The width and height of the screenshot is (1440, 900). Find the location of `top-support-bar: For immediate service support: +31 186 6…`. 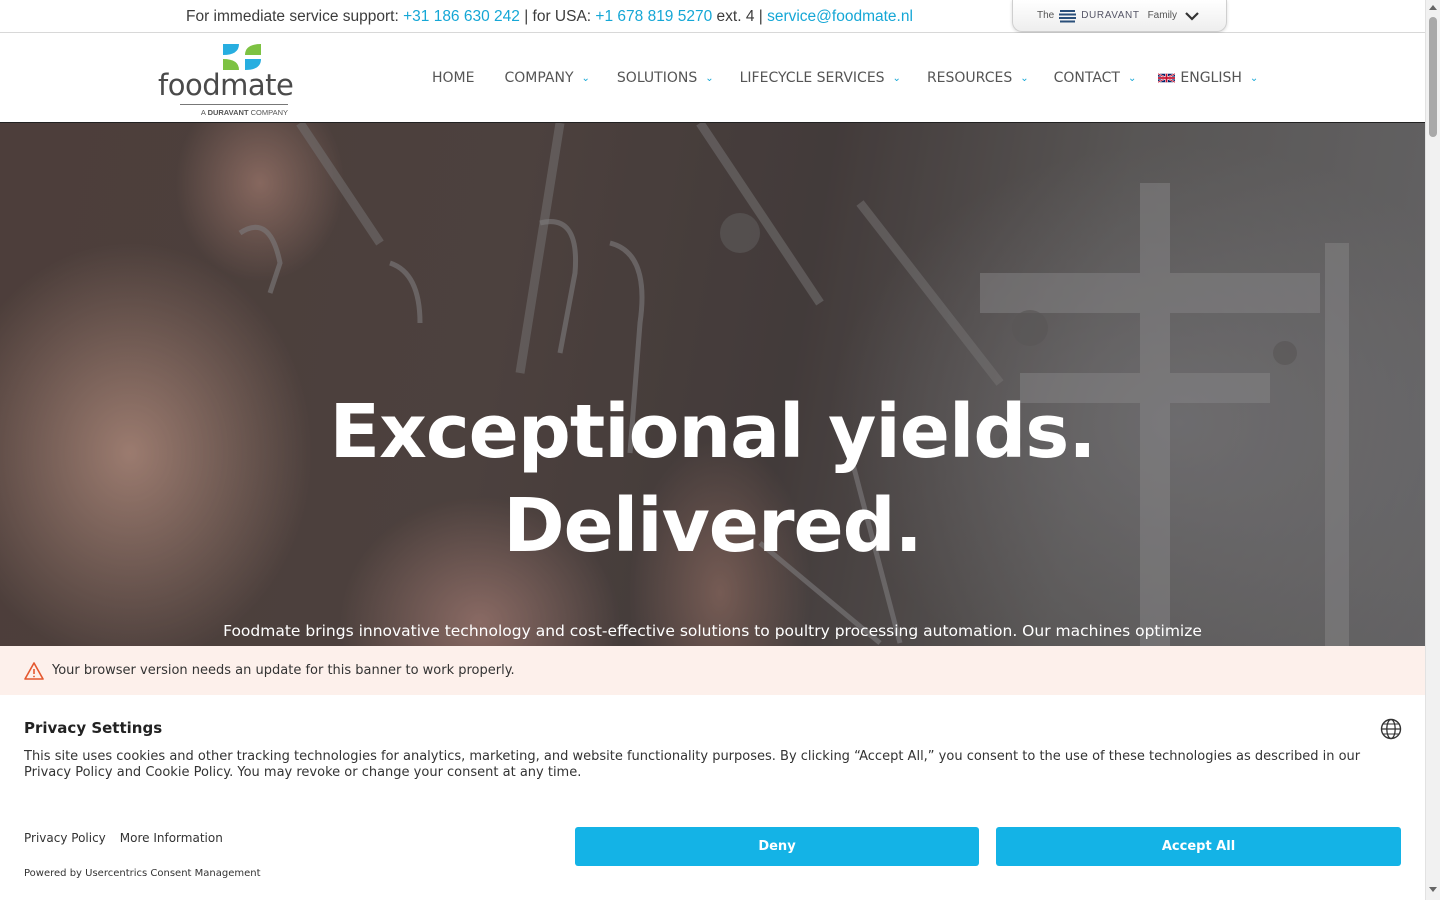

top-support-bar: For immediate service support: +31 186 6… is located at coordinates (712, 16).